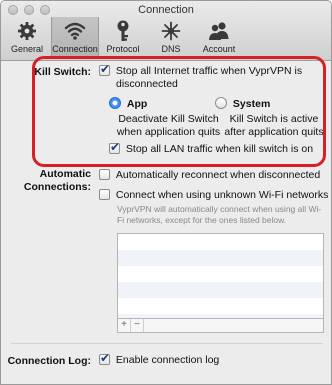  I want to click on app-radio-option: App, so click(128, 103).